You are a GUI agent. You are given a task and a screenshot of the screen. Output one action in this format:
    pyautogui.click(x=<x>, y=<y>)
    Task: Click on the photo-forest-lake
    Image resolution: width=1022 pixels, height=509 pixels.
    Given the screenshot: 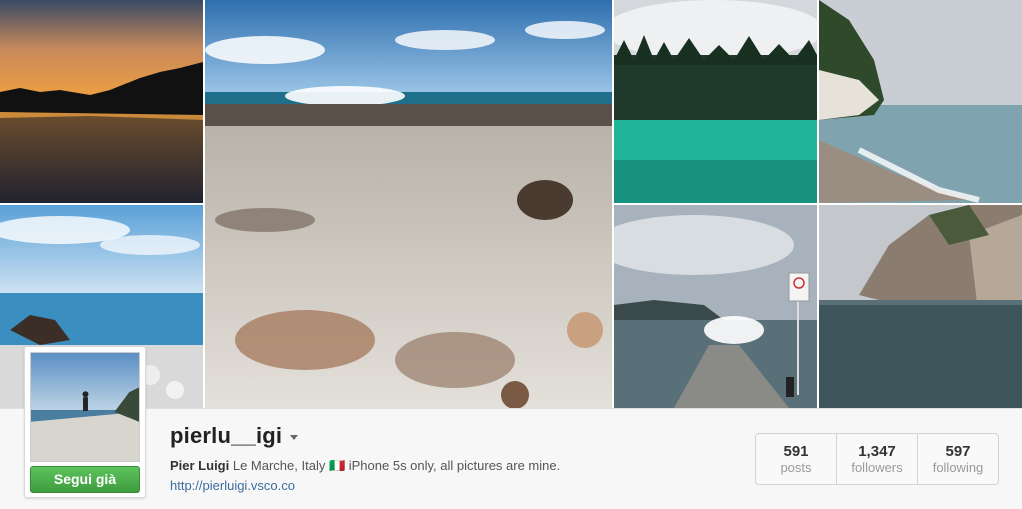 What is the action you would take?
    pyautogui.click(x=715, y=101)
    